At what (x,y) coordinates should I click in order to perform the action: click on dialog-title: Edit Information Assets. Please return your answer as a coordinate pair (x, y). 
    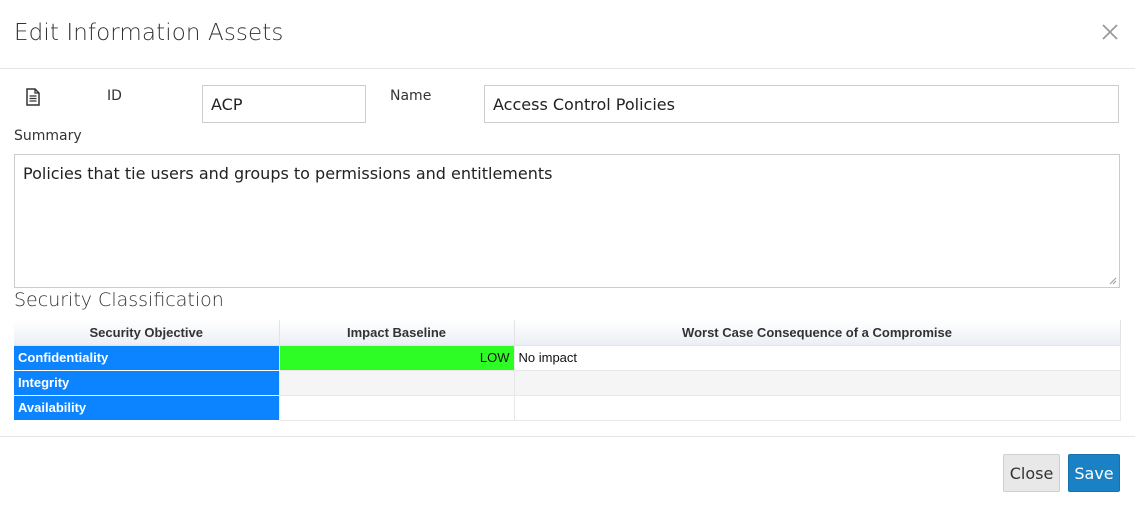
    Looking at the image, I should click on (149, 33).